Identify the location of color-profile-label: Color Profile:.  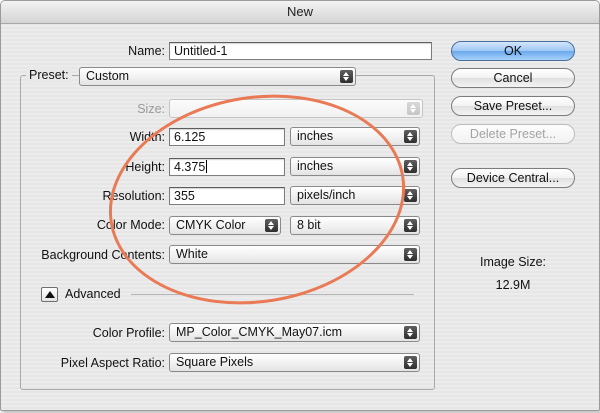
(128, 333).